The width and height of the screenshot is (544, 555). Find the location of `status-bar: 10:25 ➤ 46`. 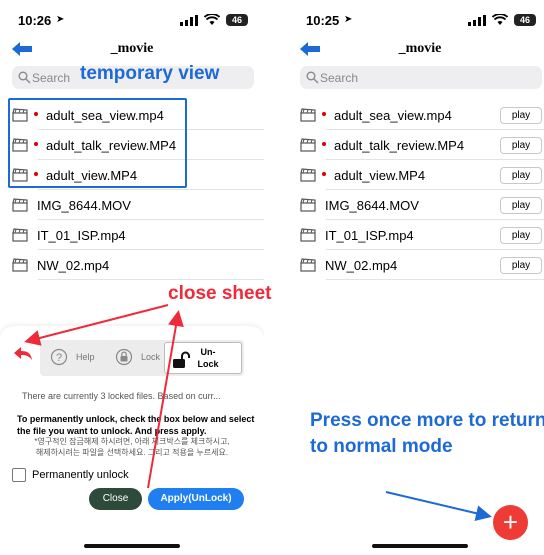

status-bar: 10:25 ➤ 46 is located at coordinates (416, 20).